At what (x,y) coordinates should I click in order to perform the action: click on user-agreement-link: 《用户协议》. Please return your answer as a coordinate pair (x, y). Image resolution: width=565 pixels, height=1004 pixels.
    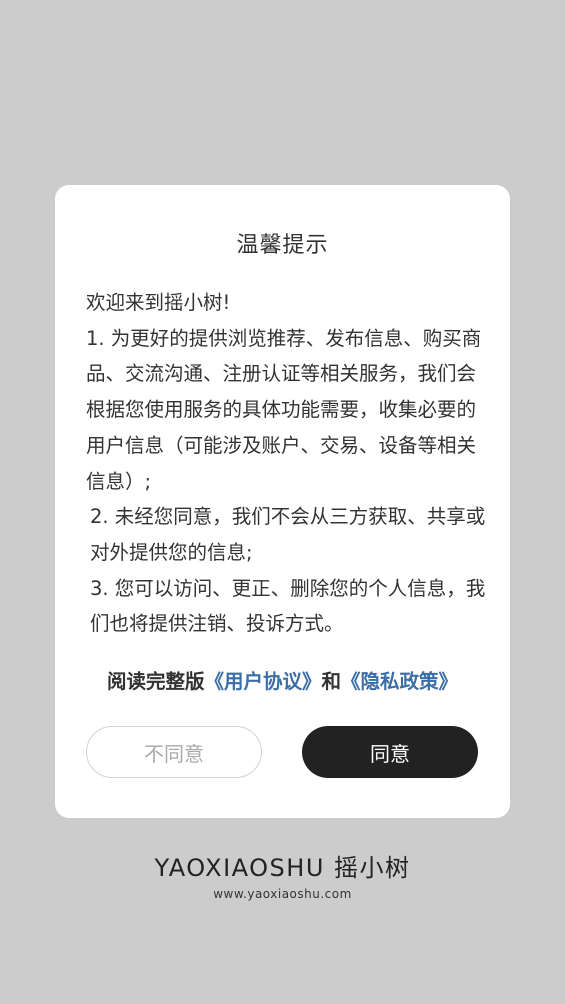
    Looking at the image, I should click on (262, 681).